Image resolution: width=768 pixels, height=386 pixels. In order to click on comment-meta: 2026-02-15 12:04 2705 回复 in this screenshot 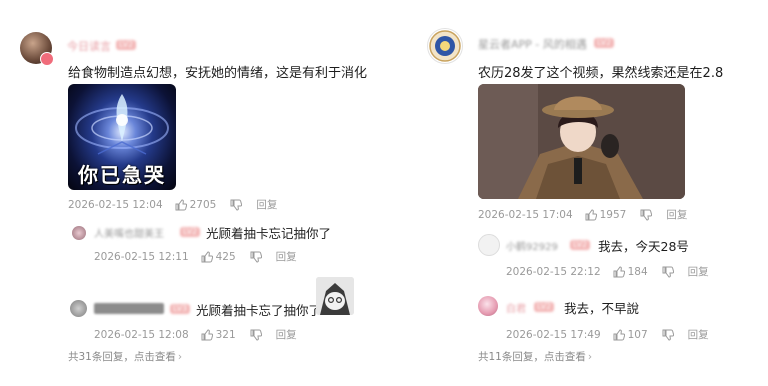, I will do `click(172, 204)`.